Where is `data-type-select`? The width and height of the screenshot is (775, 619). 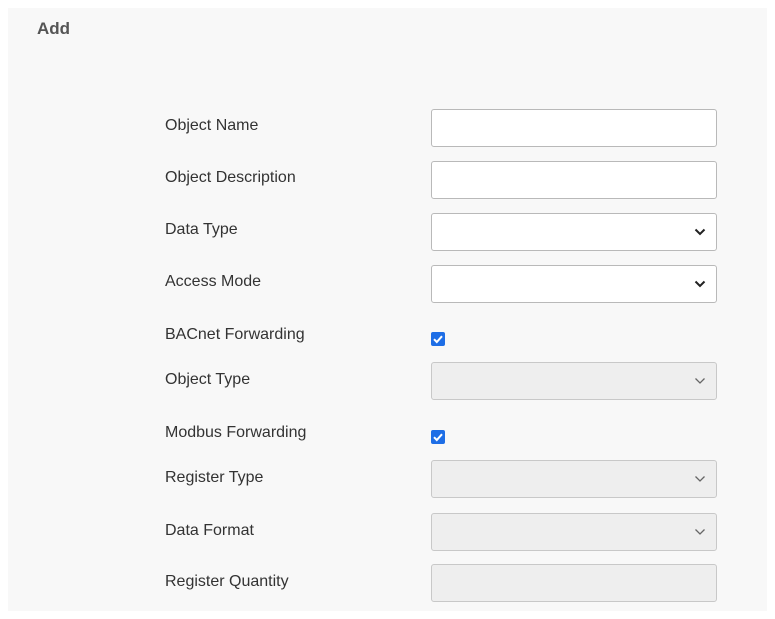 data-type-select is located at coordinates (574, 232).